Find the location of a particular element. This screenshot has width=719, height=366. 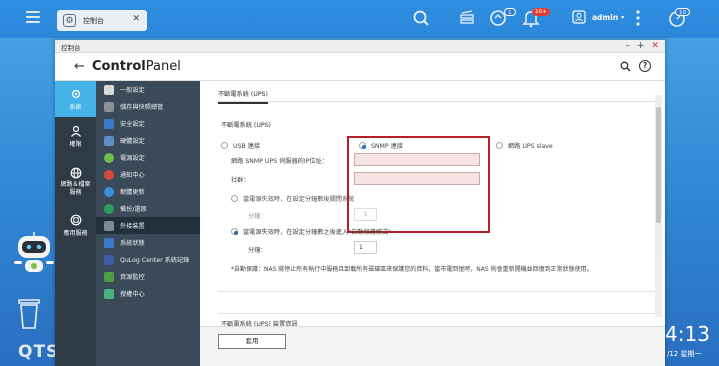

license-icon is located at coordinates (109, 293).